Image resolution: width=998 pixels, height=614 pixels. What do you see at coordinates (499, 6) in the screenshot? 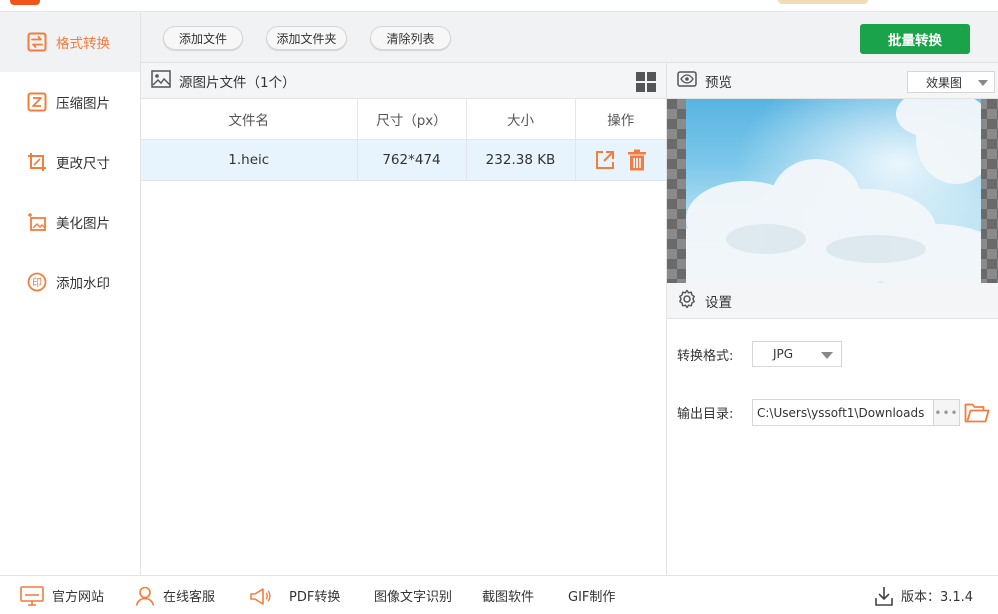
I see `window-top-edge` at bounding box center [499, 6].